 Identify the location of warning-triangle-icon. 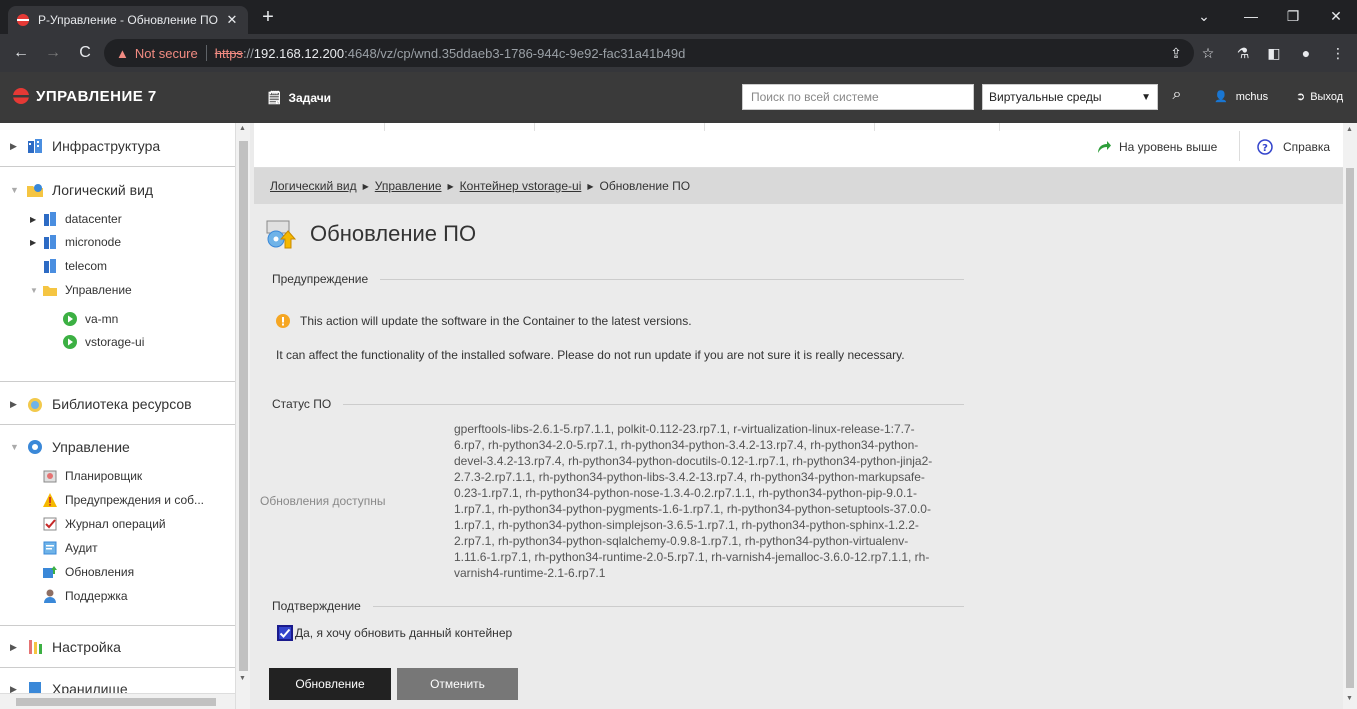
(50, 500).